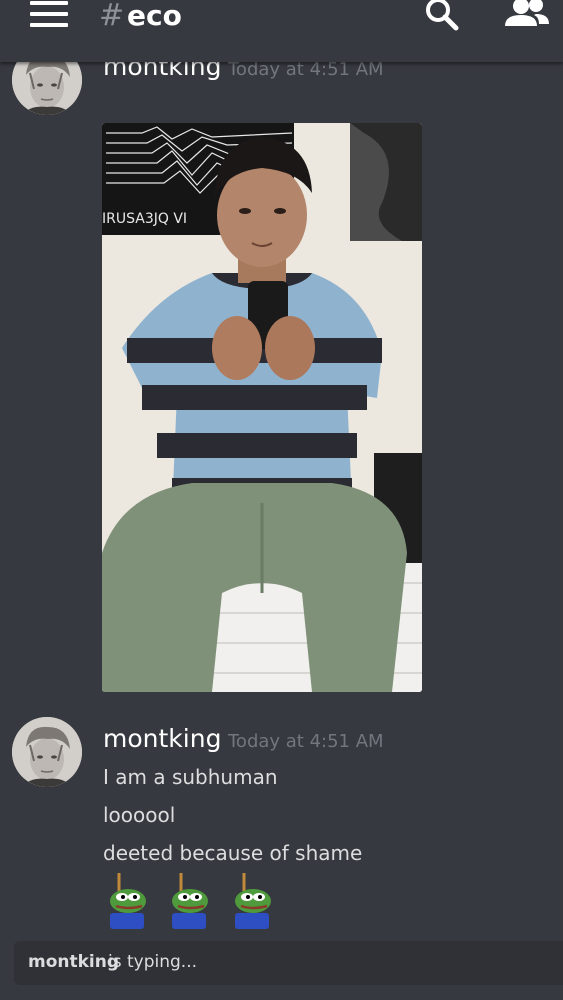 The height and width of the screenshot is (1000, 563). What do you see at coordinates (154, 16) in the screenshot?
I see `channel-name: eco` at bounding box center [154, 16].